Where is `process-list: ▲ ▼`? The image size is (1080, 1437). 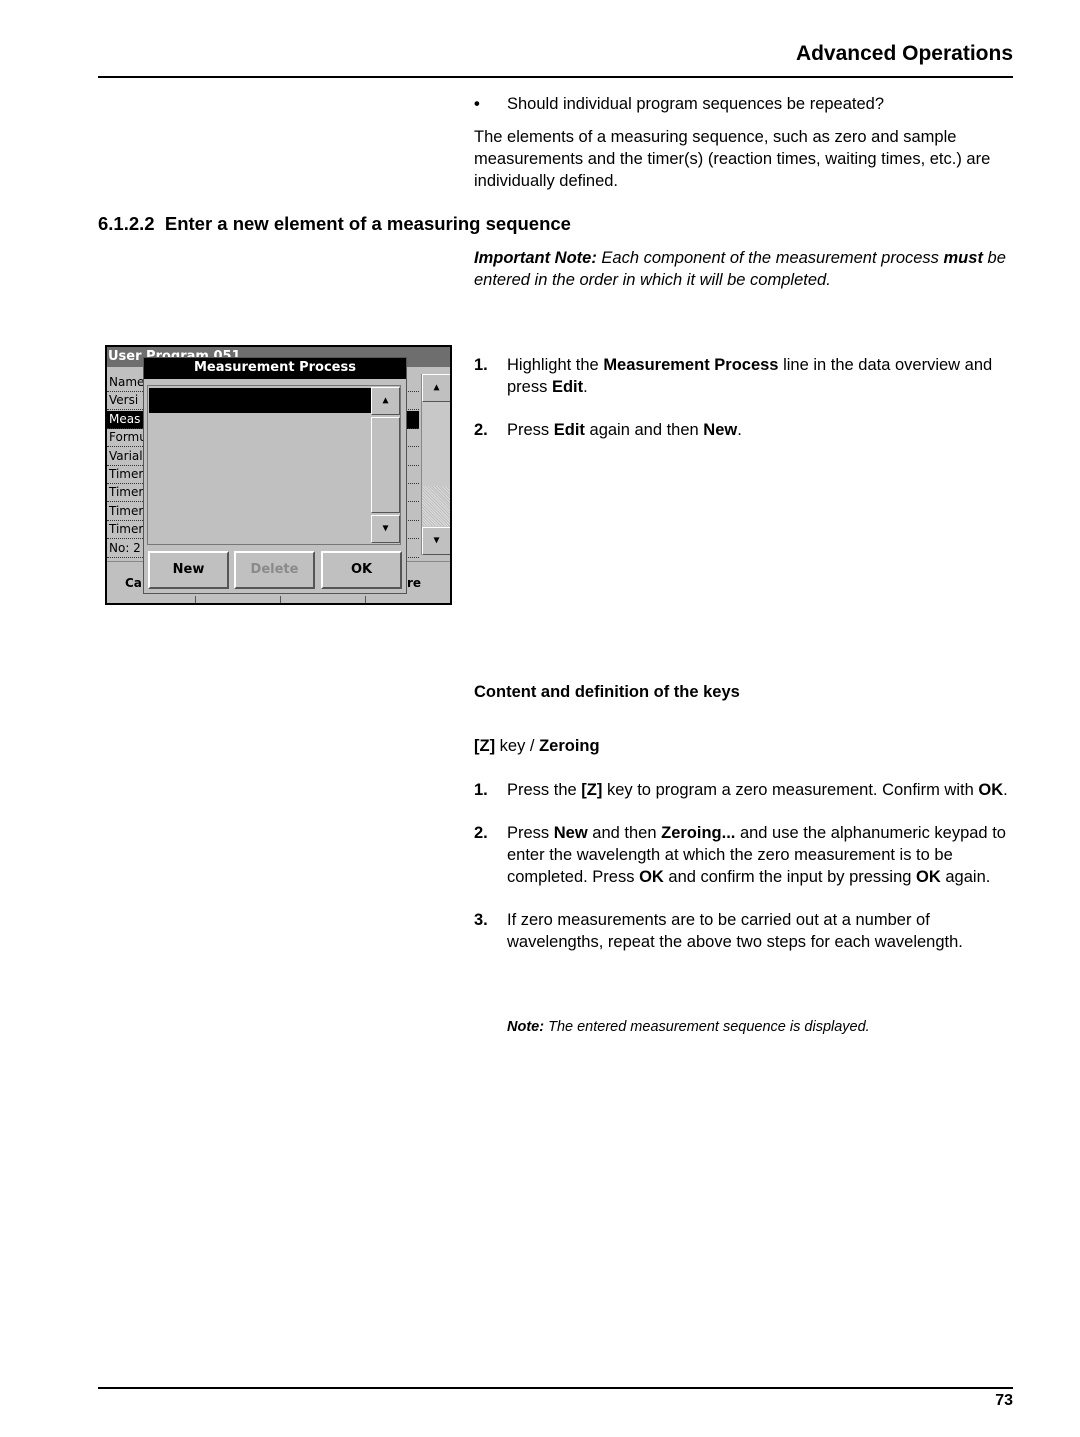 process-list: ▲ ▼ is located at coordinates (274, 465).